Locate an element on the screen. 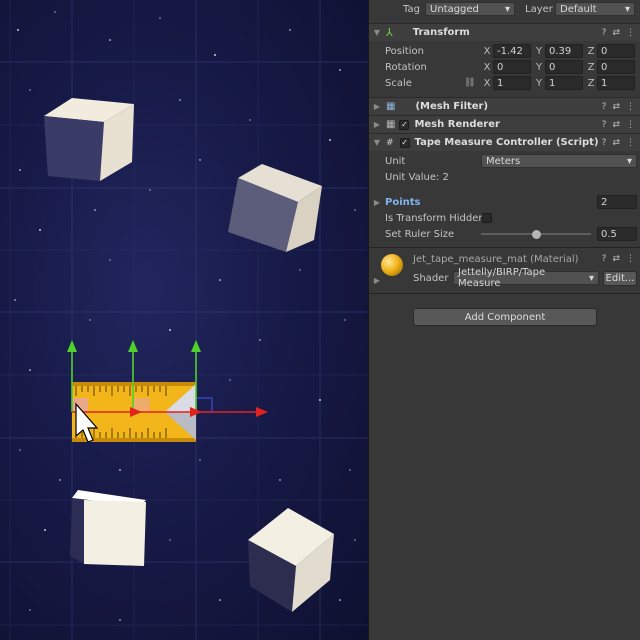 The width and height of the screenshot is (640, 640). mesh-filter-title: (Mesh Filter) is located at coordinates (452, 106).